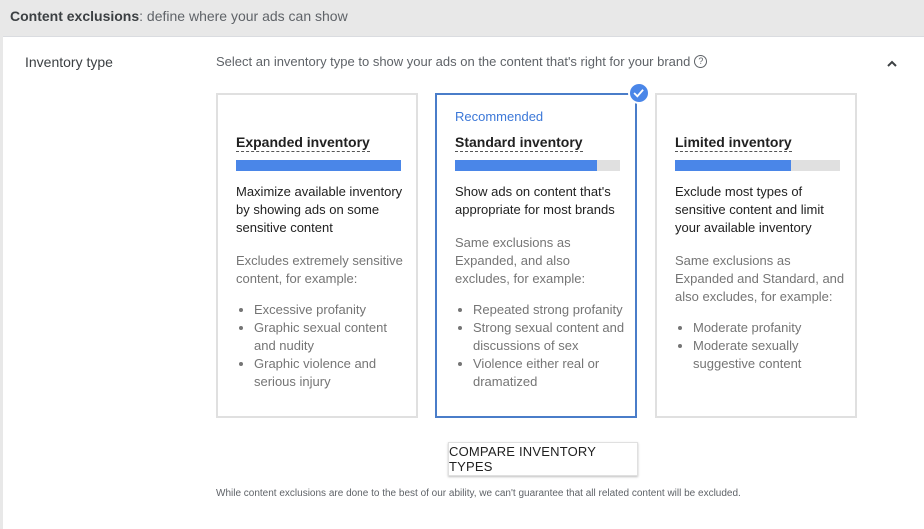 The image size is (924, 529). I want to click on recommended-badge: Recommended, so click(499, 116).